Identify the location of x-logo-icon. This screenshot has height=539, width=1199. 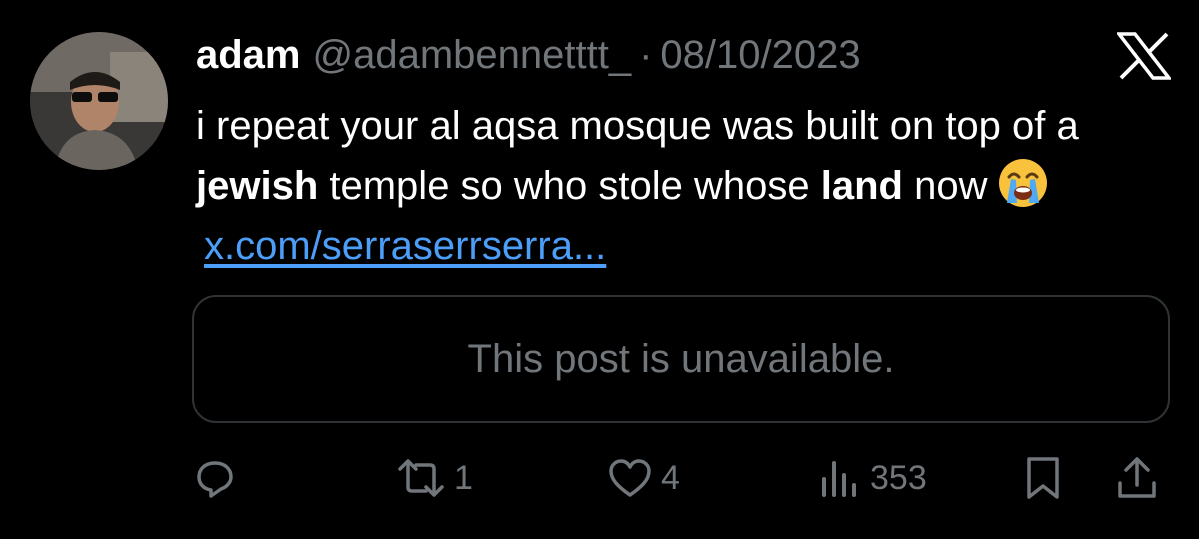
(1144, 56).